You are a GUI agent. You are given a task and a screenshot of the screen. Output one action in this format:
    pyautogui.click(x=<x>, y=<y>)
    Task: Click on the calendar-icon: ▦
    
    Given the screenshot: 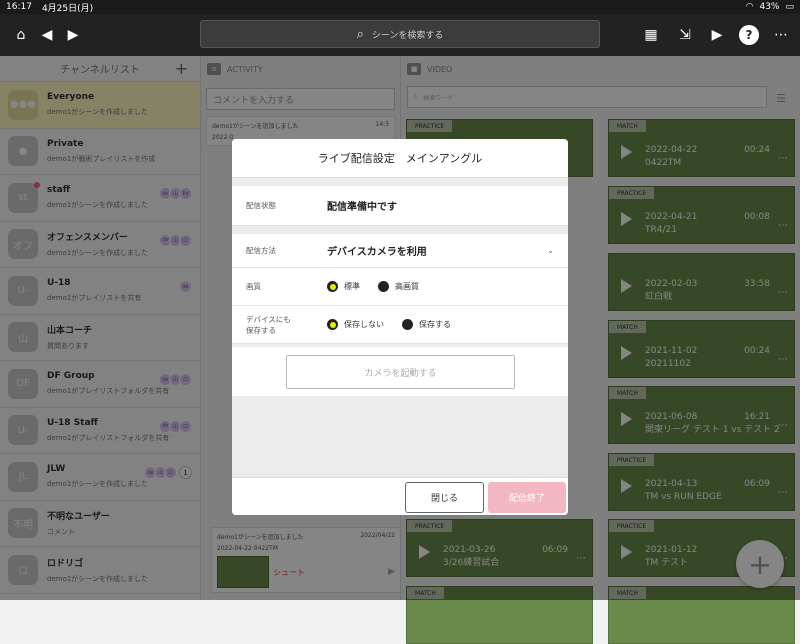 What is the action you would take?
    pyautogui.click(x=651, y=35)
    